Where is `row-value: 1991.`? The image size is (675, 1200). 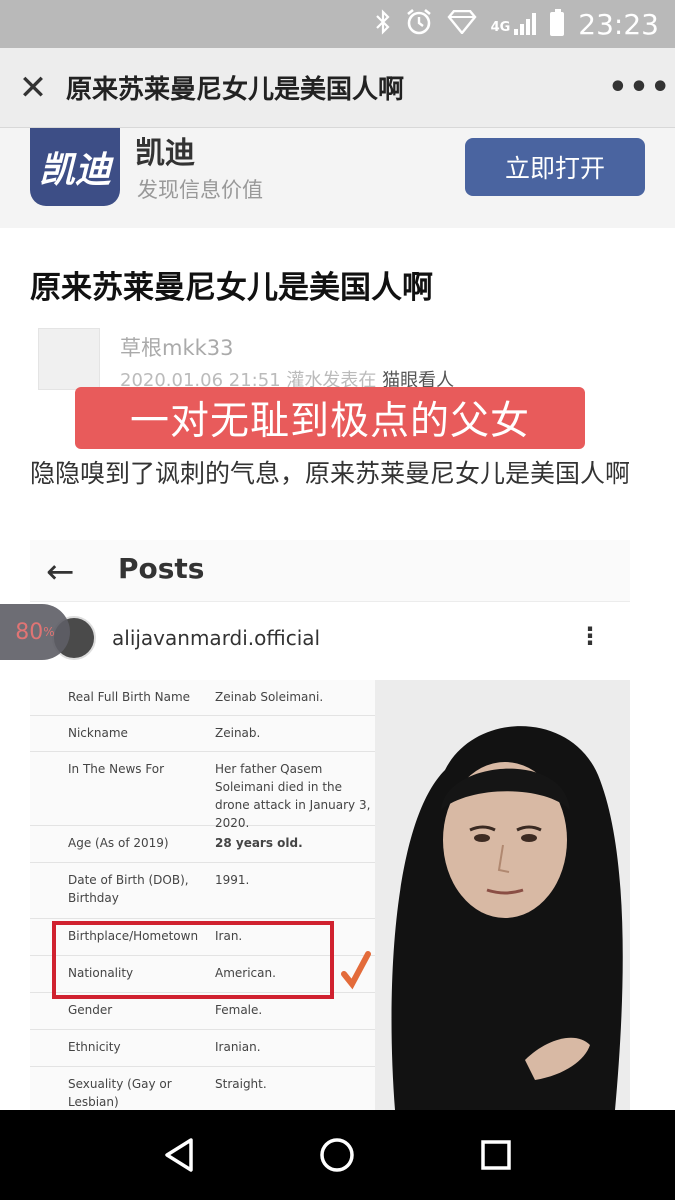 row-value: 1991. is located at coordinates (232, 880).